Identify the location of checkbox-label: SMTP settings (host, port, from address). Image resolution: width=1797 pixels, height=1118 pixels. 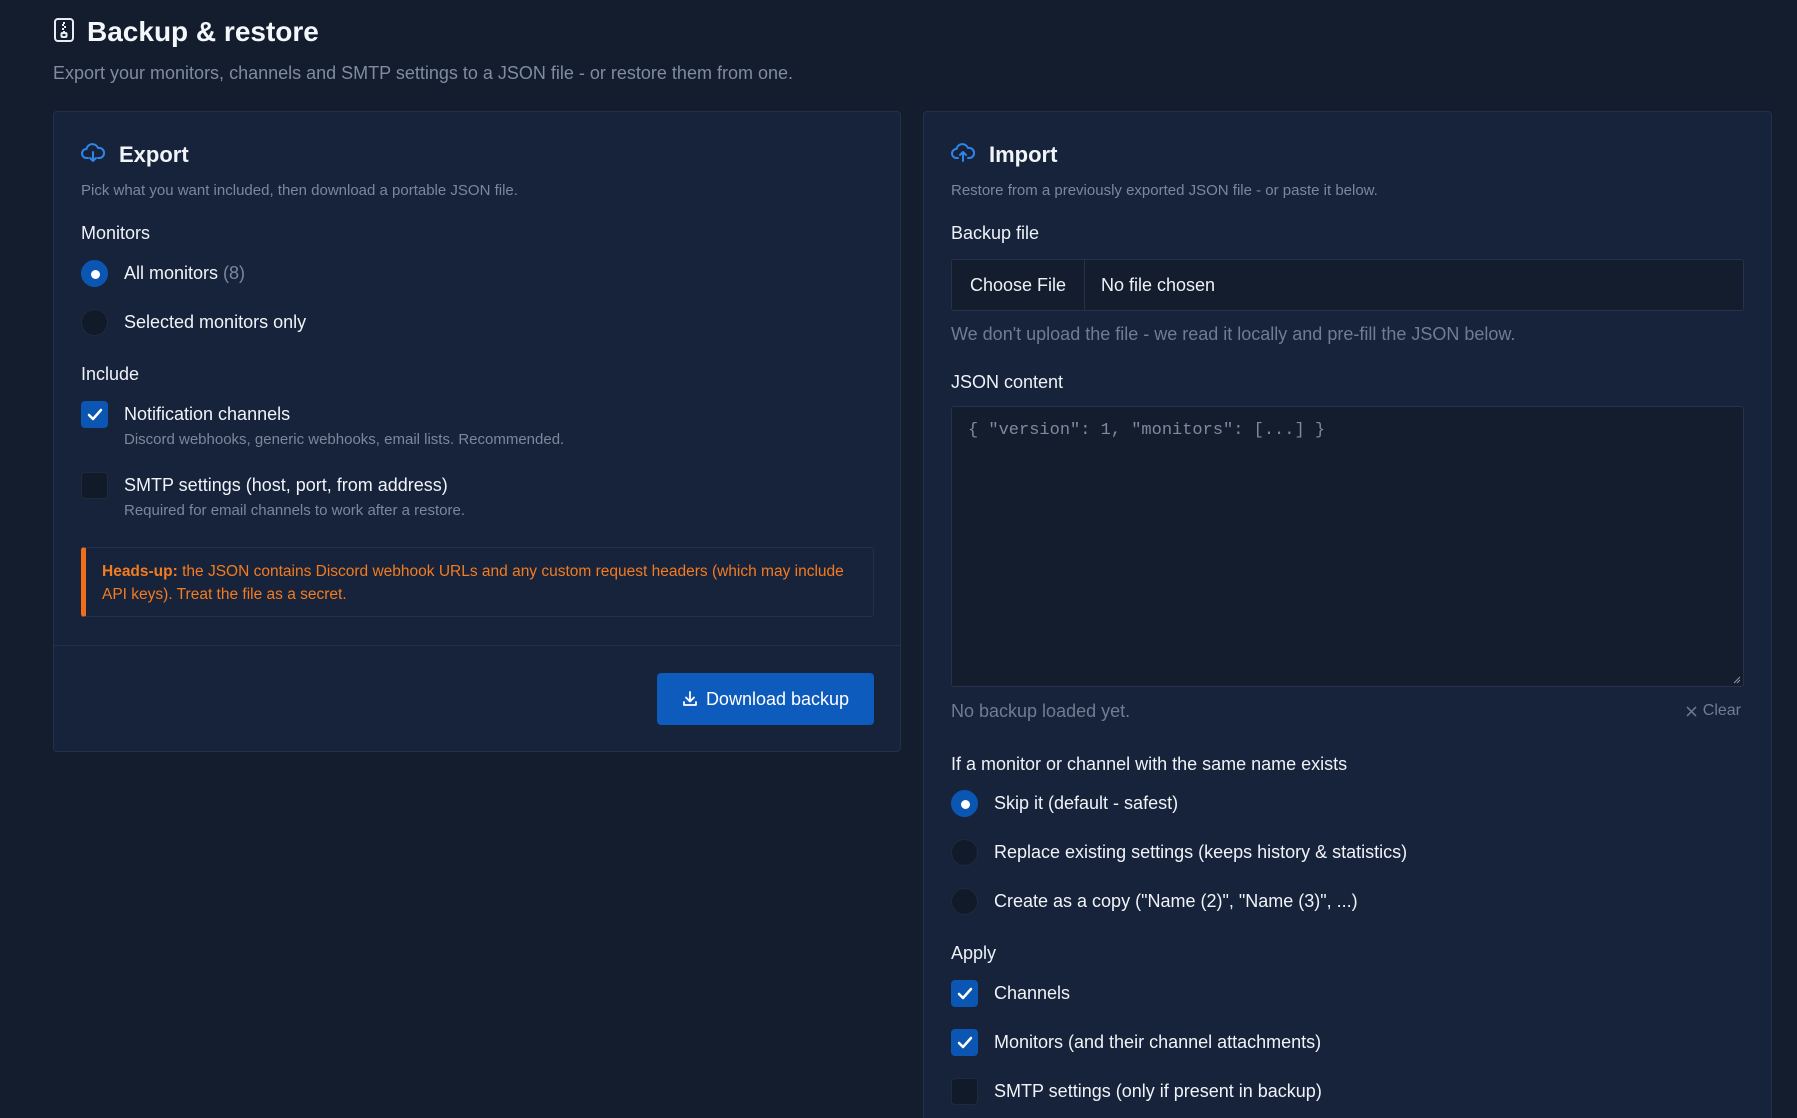
(286, 485).